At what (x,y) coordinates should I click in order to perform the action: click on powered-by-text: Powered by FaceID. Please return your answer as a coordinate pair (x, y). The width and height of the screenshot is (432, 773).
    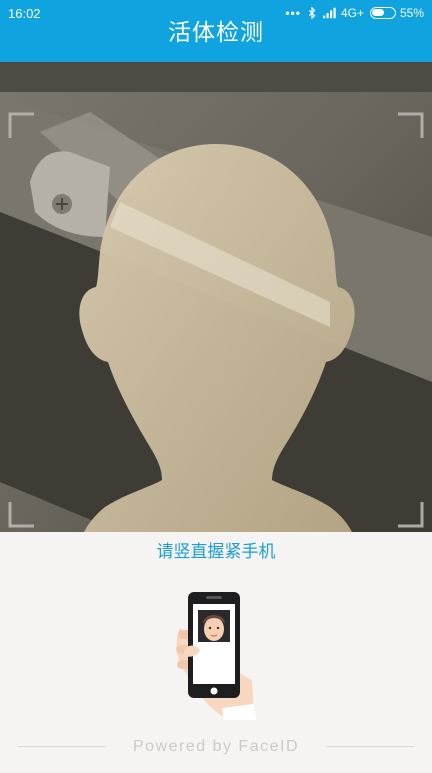
    Looking at the image, I should click on (215, 746).